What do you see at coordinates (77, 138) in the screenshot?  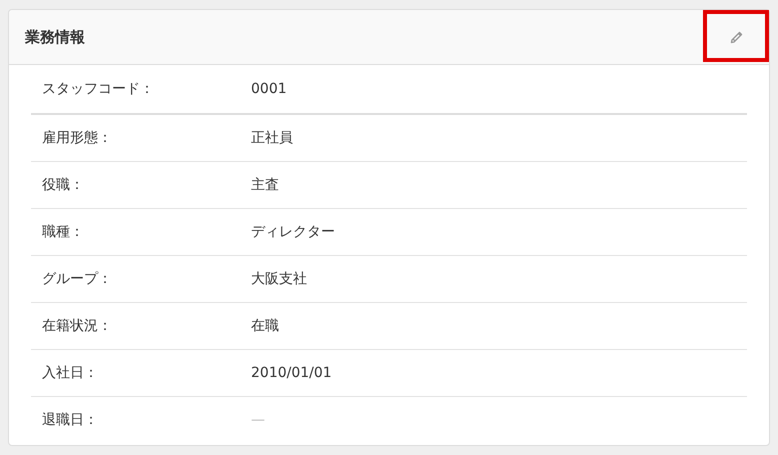 I see `field-label: 雇用形態：` at bounding box center [77, 138].